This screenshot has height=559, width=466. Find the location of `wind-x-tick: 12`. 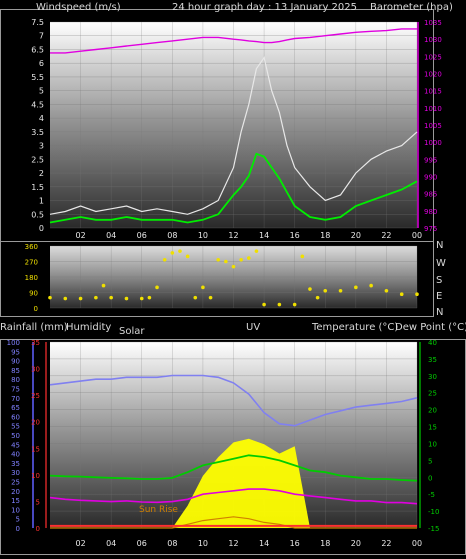

wind-x-tick: 12 is located at coordinates (233, 235).